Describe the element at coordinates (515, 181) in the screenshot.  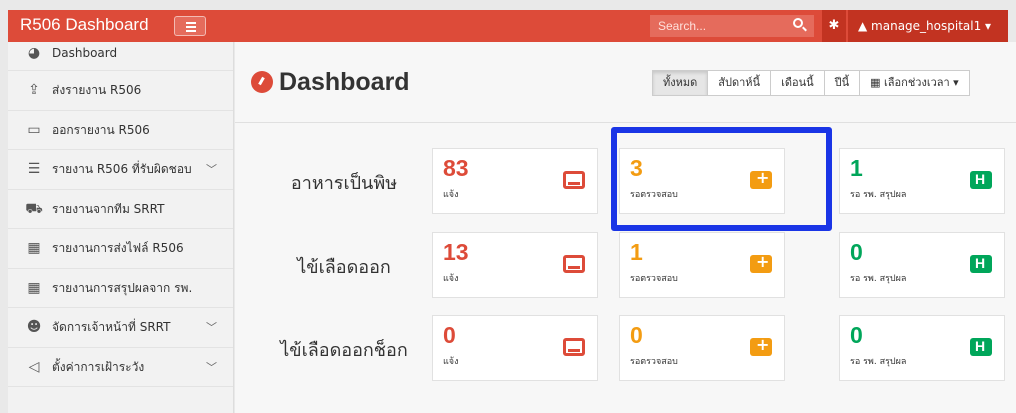
I see `stat-card-reported: 83 แจ้ง` at that location.